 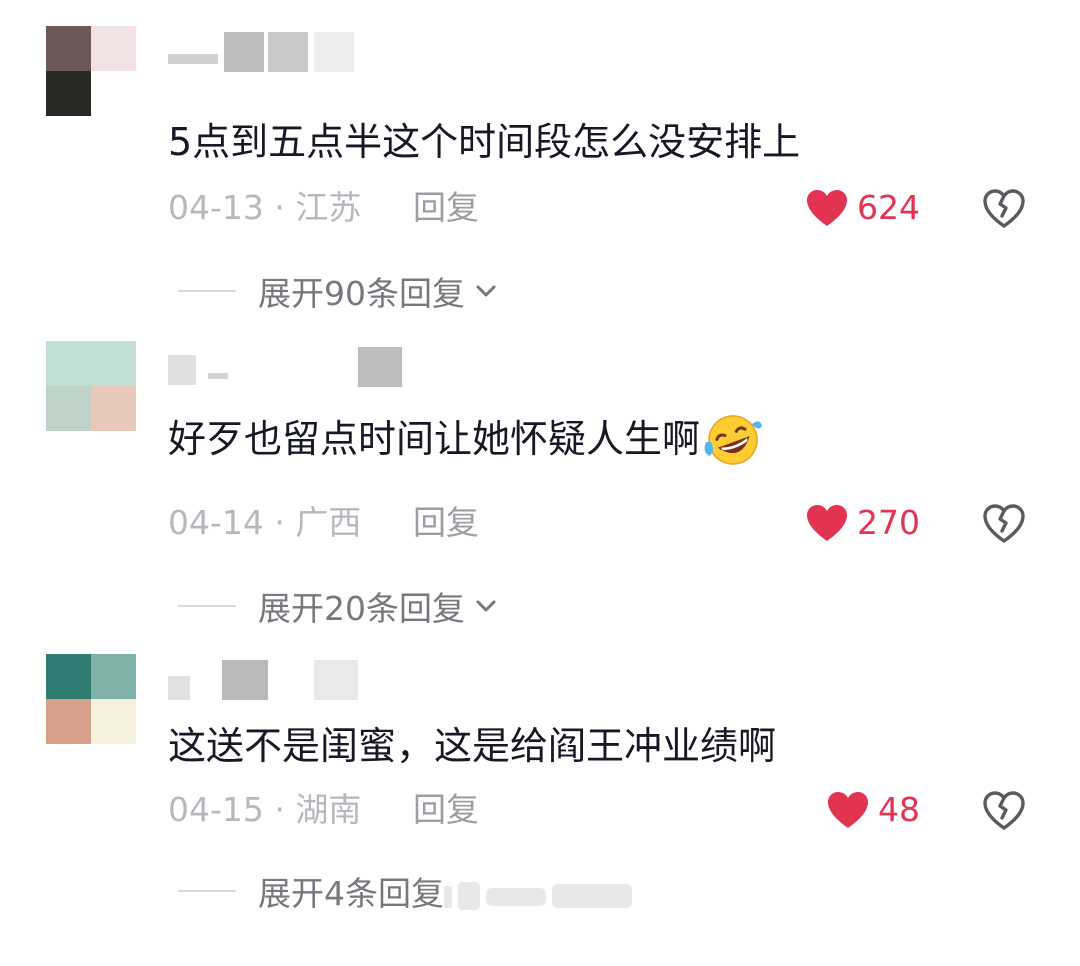 What do you see at coordinates (484, 142) in the screenshot?
I see `comment-text: 5点到五点半这个时间段怎么没安排上` at bounding box center [484, 142].